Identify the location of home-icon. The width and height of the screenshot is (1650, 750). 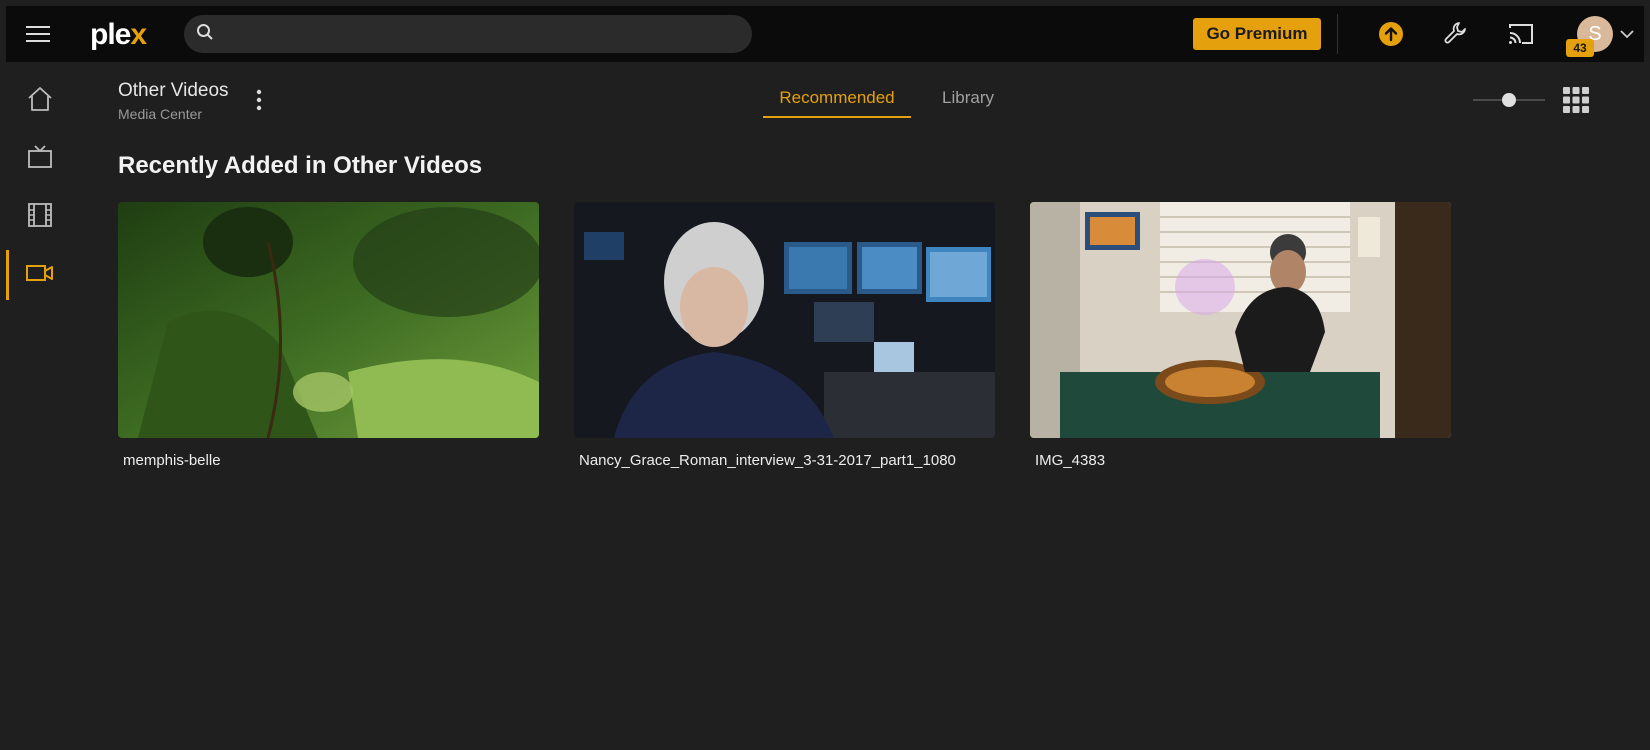
(40, 101).